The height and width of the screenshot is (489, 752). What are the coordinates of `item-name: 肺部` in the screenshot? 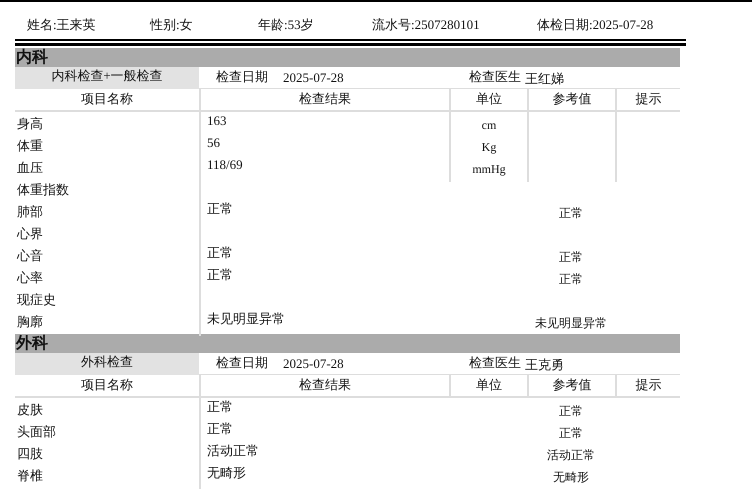 It's located at (30, 212).